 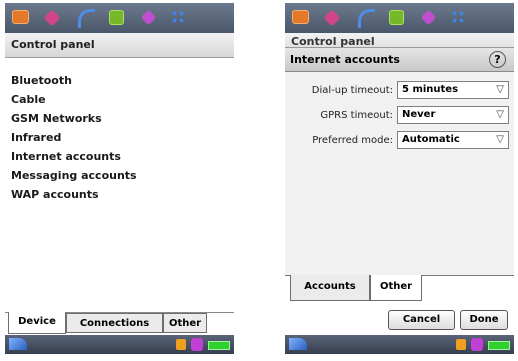 I want to click on done-button: Done, so click(x=484, y=320).